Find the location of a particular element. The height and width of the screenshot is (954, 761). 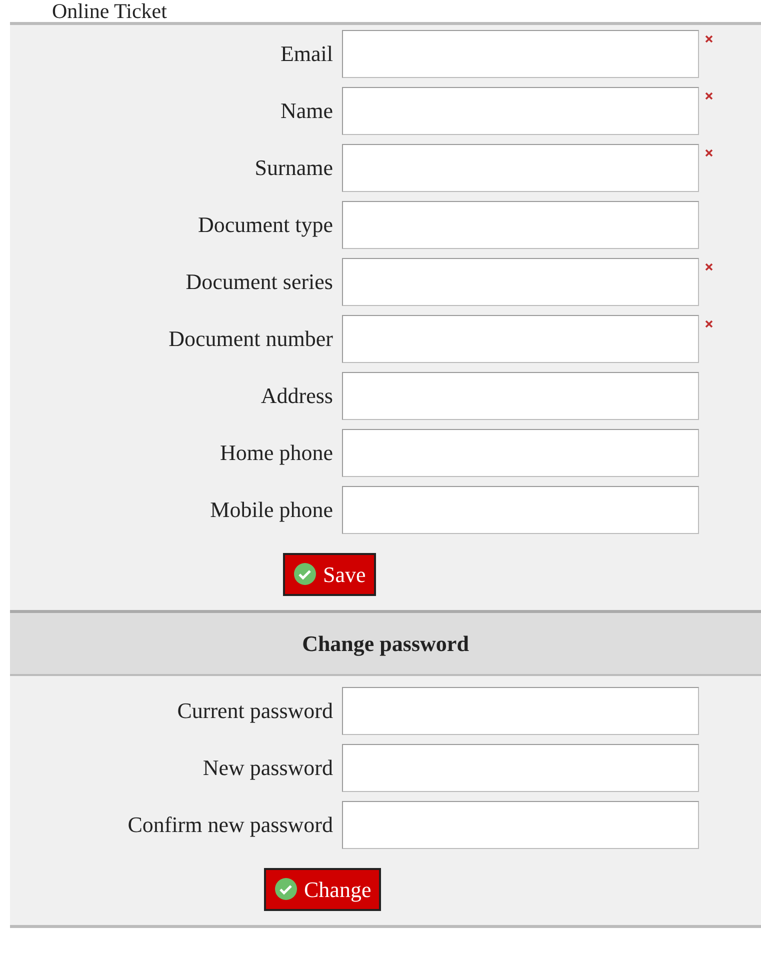

field-label: Document type is located at coordinates (265, 225).